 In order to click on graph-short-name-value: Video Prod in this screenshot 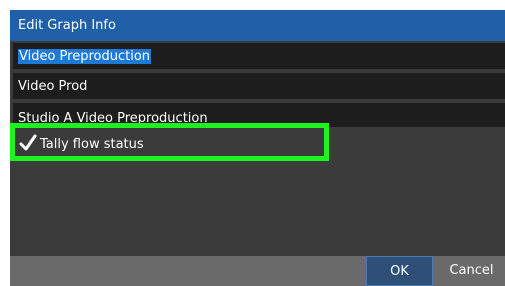, I will do `click(53, 86)`.